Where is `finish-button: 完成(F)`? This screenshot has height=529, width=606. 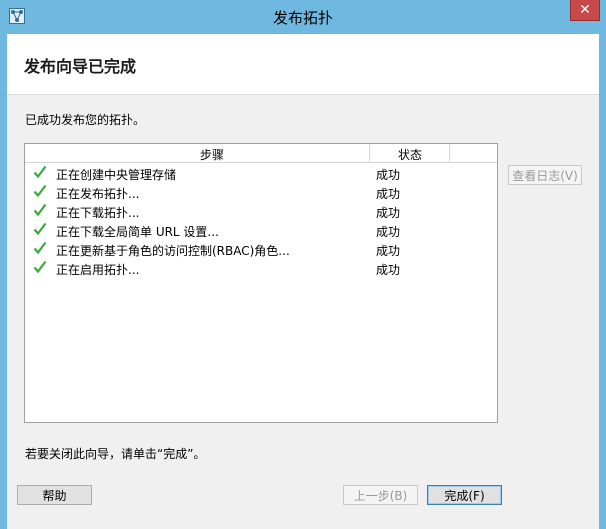 finish-button: 完成(F) is located at coordinates (464, 495).